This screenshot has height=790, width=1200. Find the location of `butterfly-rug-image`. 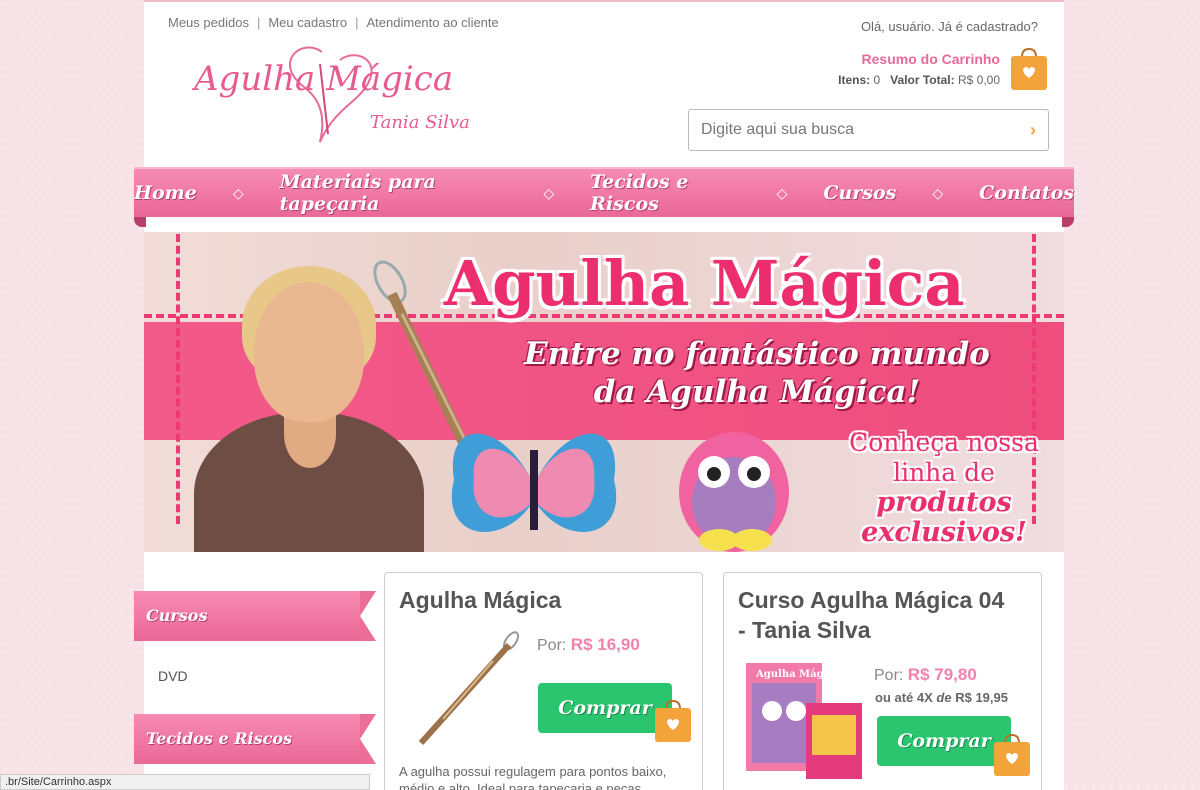

butterfly-rug-image is located at coordinates (534, 483).